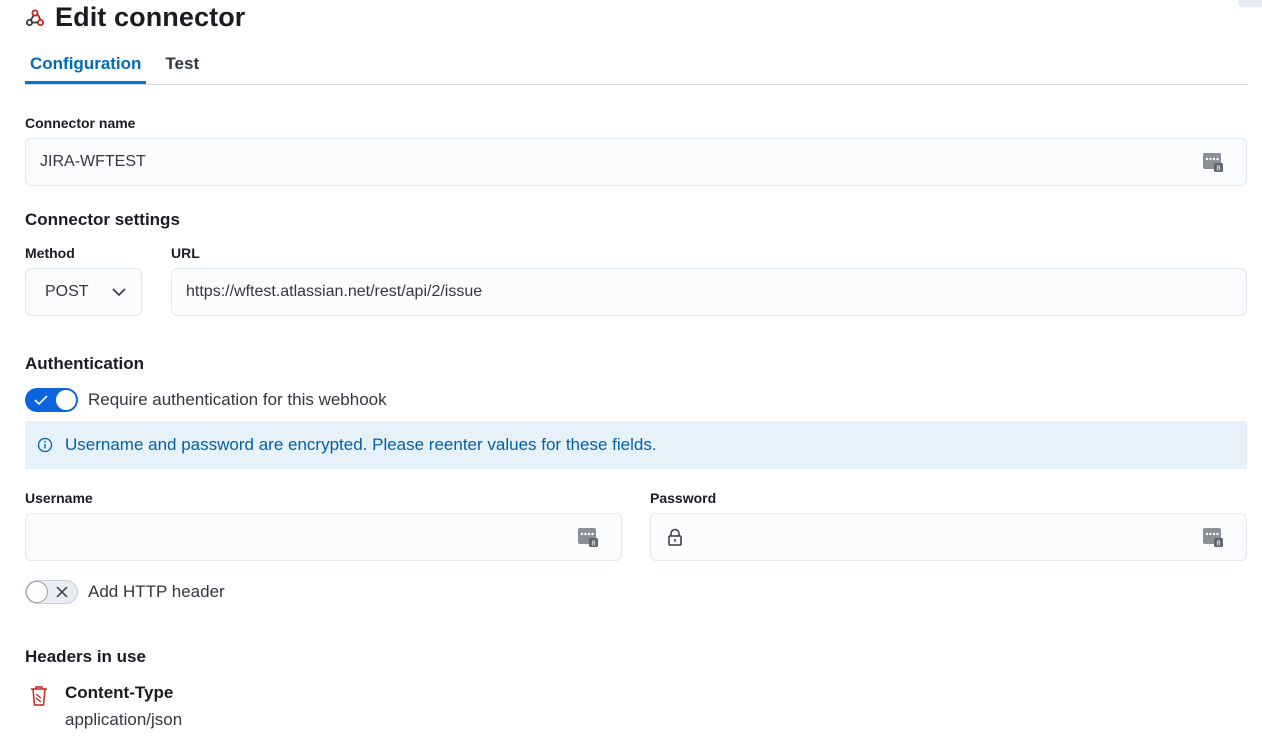 The image size is (1262, 744). What do you see at coordinates (683, 498) in the screenshot?
I see `password-label: Password` at bounding box center [683, 498].